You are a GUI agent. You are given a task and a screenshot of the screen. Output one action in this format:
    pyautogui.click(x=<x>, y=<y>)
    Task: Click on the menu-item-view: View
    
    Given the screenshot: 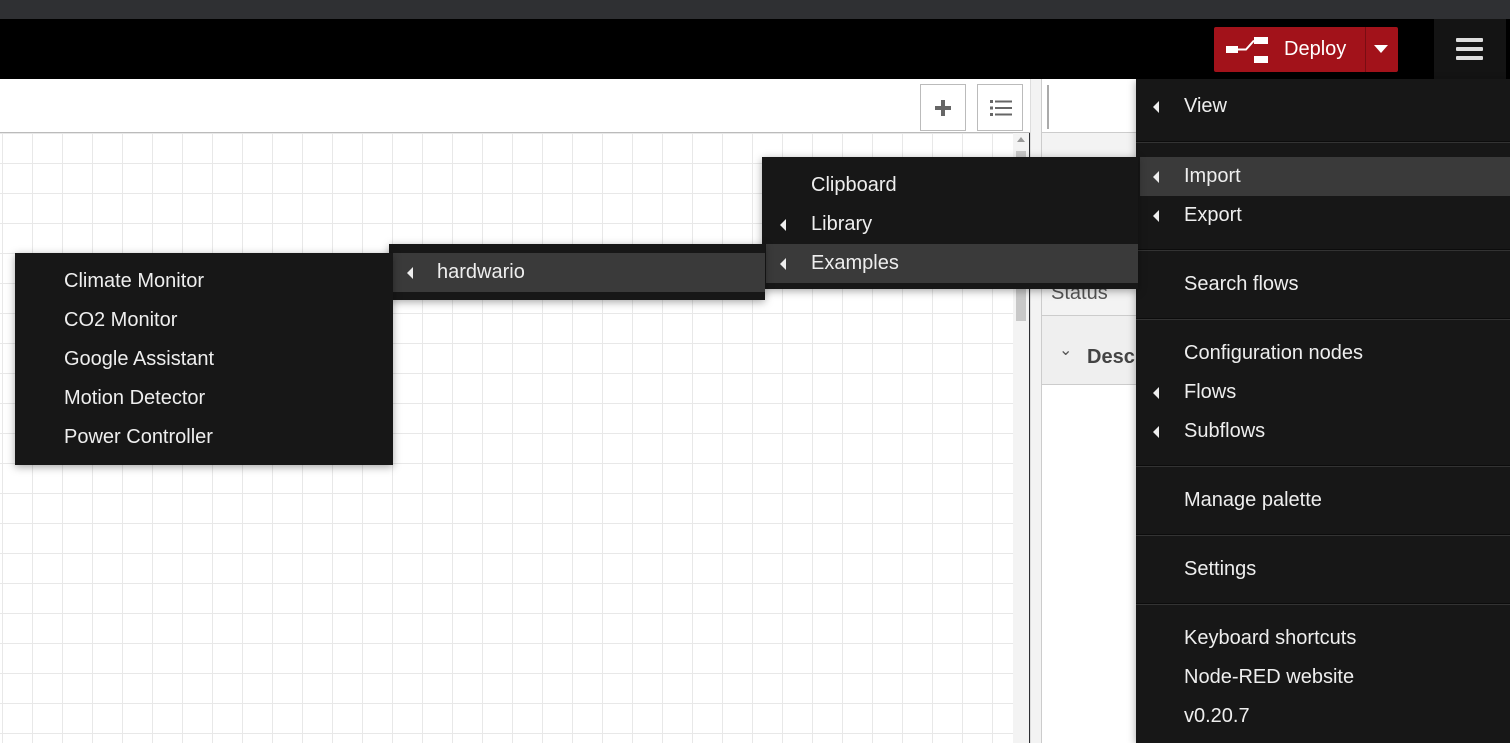 What is the action you would take?
    pyautogui.click(x=1323, y=106)
    